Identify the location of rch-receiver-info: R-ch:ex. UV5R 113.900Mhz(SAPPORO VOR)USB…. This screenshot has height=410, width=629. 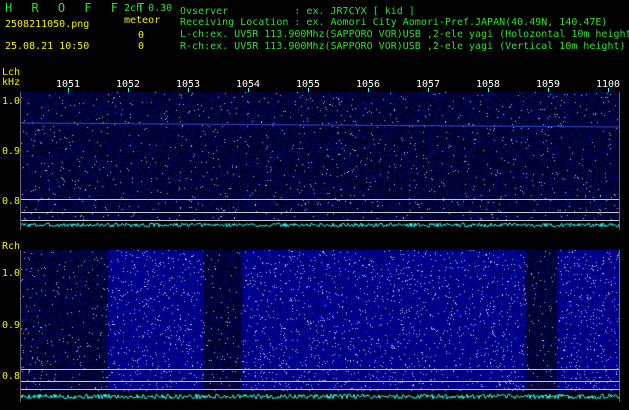
(403, 46).